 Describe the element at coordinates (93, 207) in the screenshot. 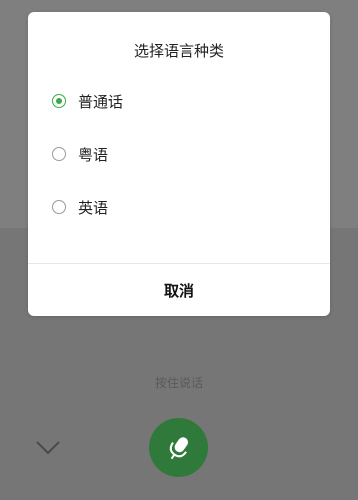

I see `option-label: 英语` at that location.